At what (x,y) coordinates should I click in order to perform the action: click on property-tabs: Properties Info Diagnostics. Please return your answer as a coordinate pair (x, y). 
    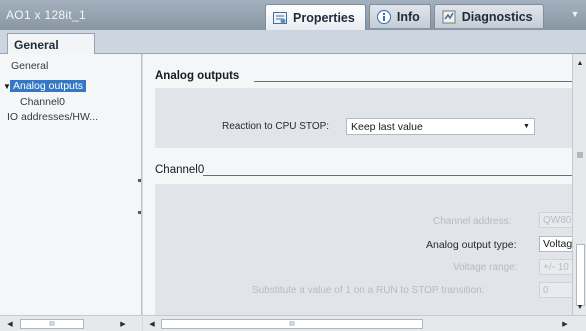
    Looking at the image, I should click on (404, 17).